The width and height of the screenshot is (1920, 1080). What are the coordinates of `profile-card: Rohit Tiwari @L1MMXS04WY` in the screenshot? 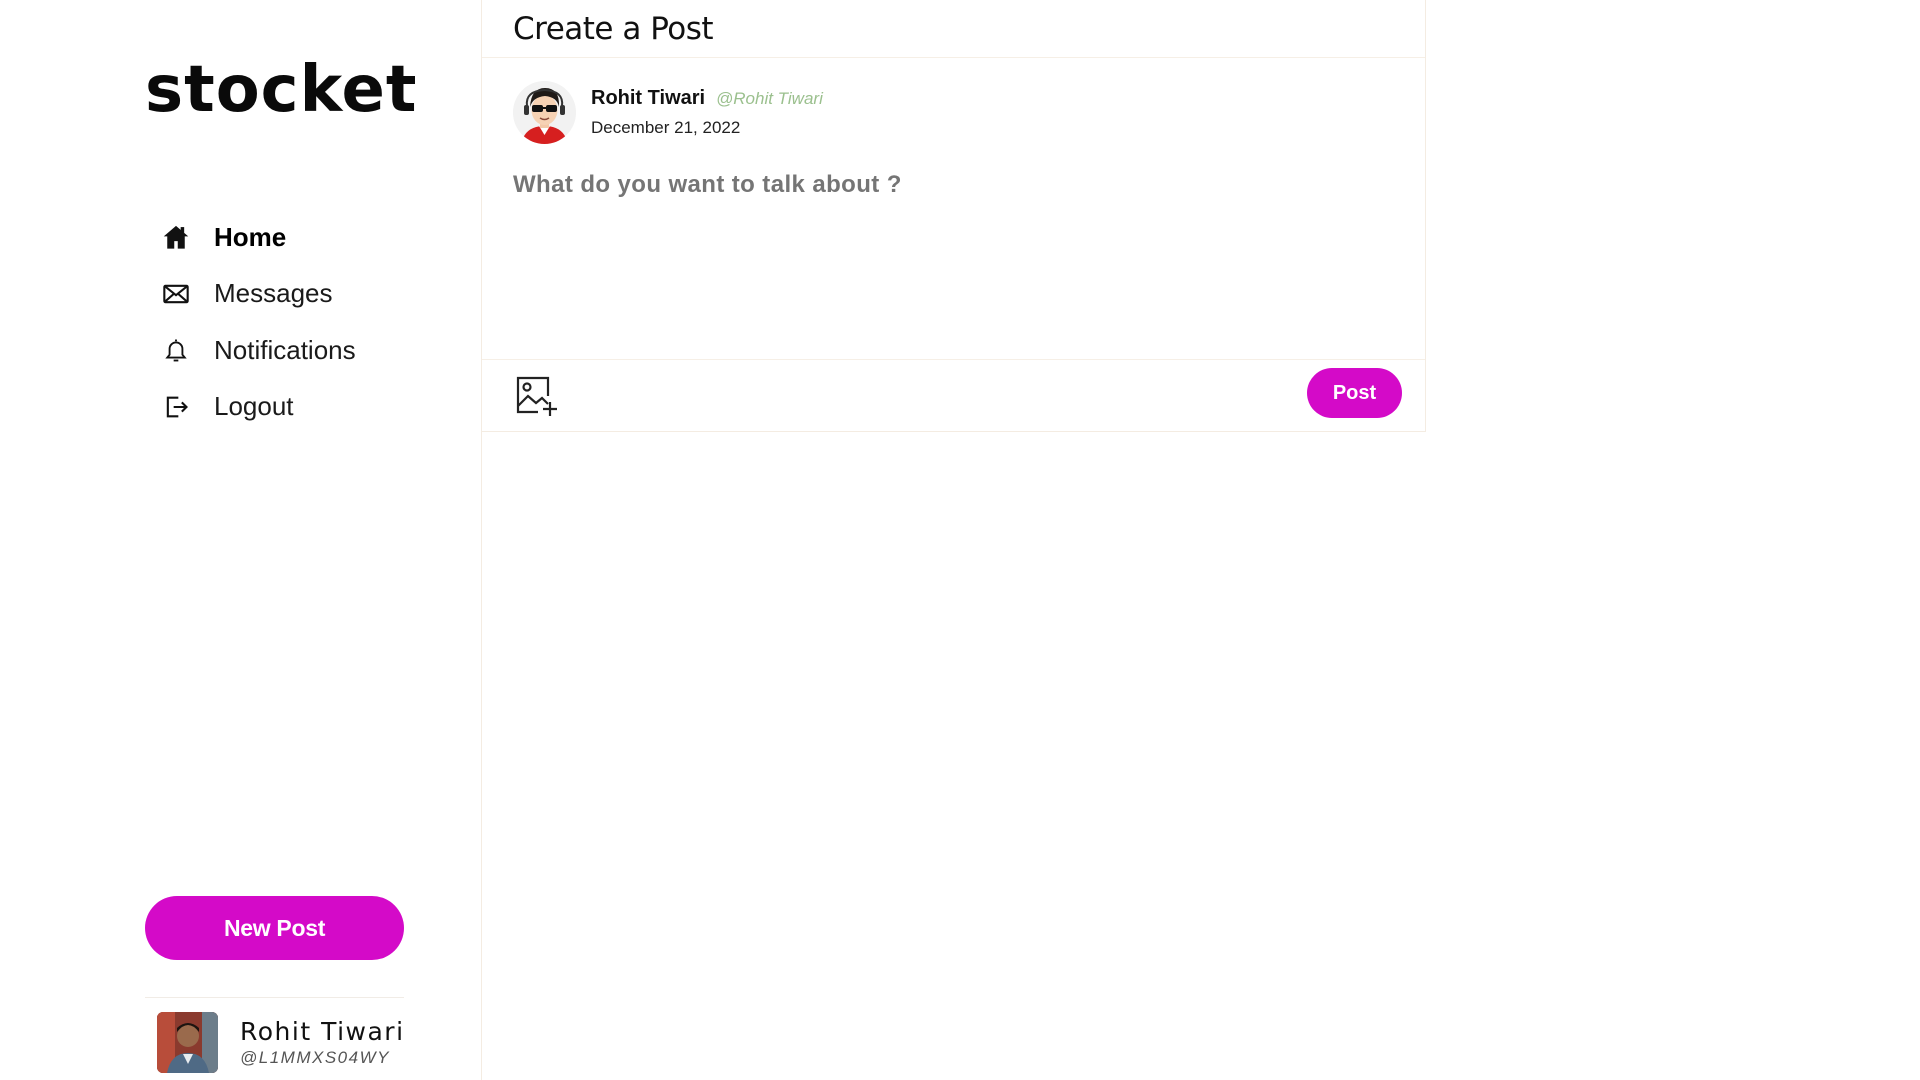 It's located at (281, 1042).